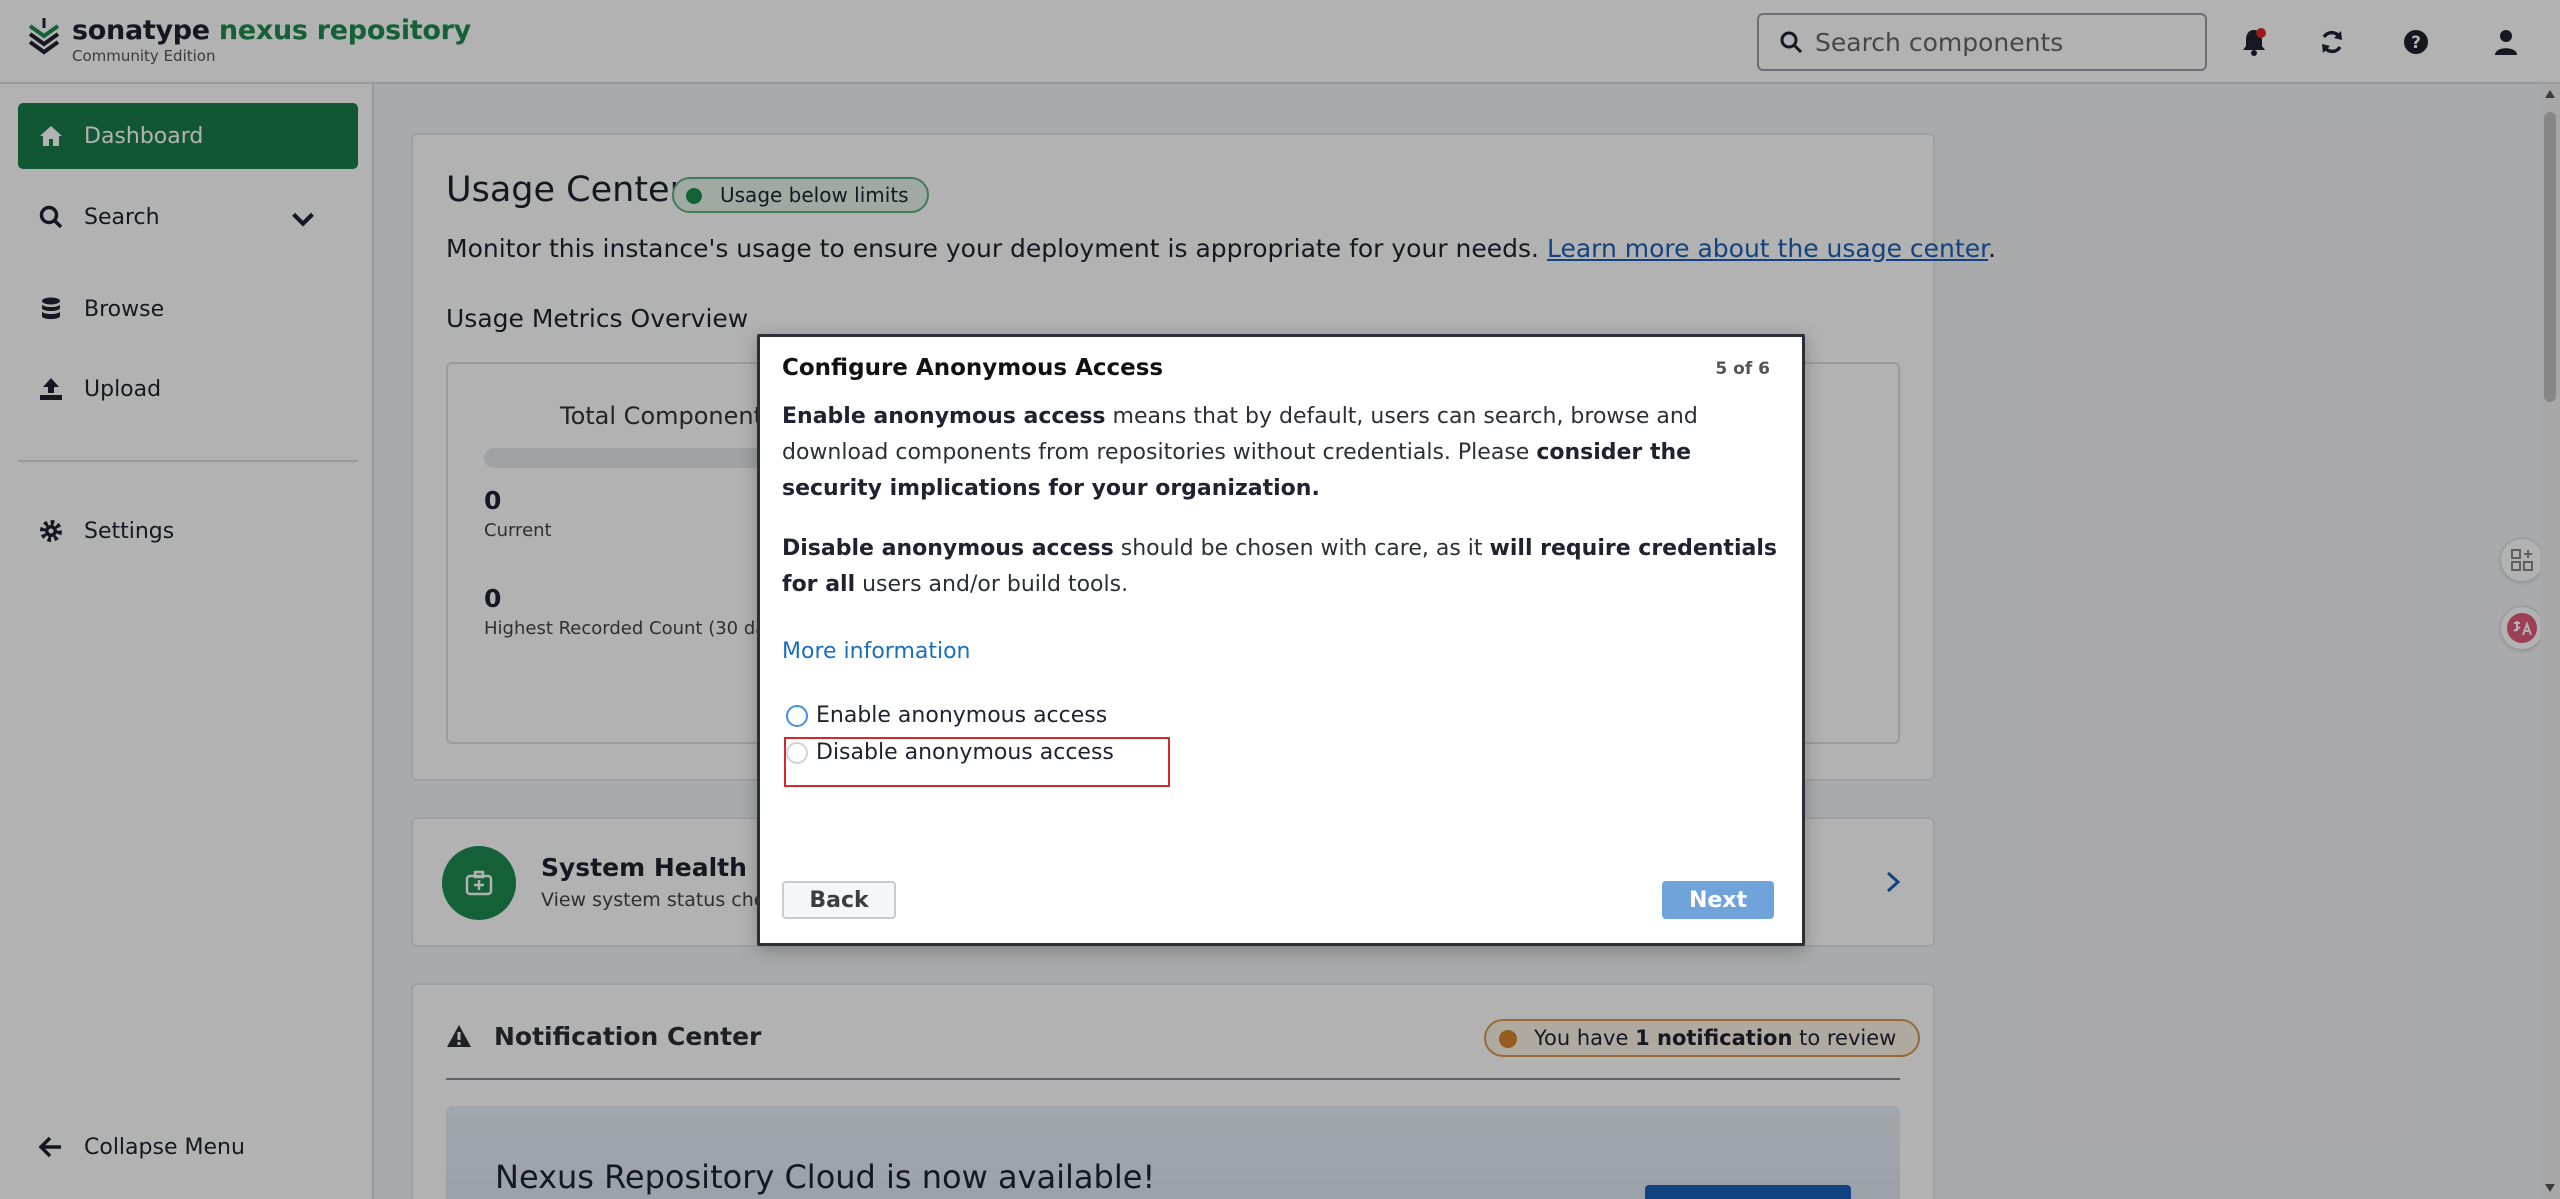  I want to click on next-button: Next, so click(1718, 900).